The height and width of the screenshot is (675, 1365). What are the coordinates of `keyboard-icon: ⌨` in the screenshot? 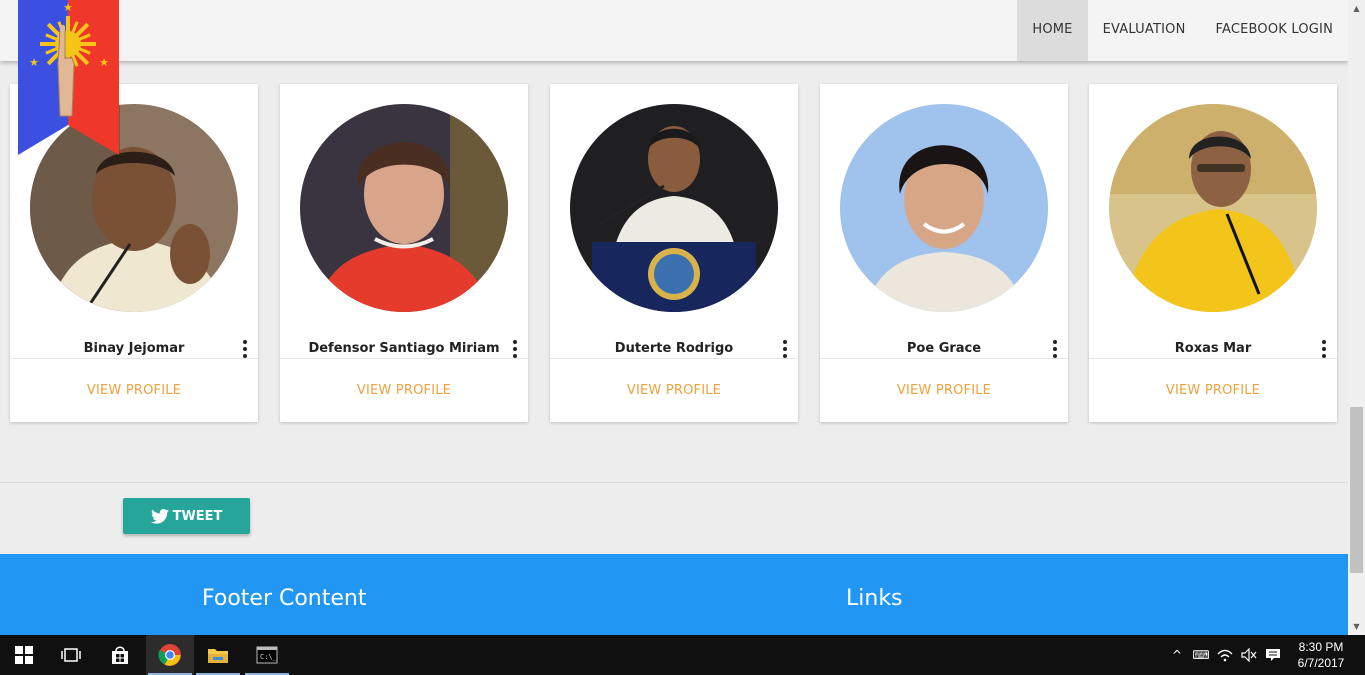 It's located at (1201, 655).